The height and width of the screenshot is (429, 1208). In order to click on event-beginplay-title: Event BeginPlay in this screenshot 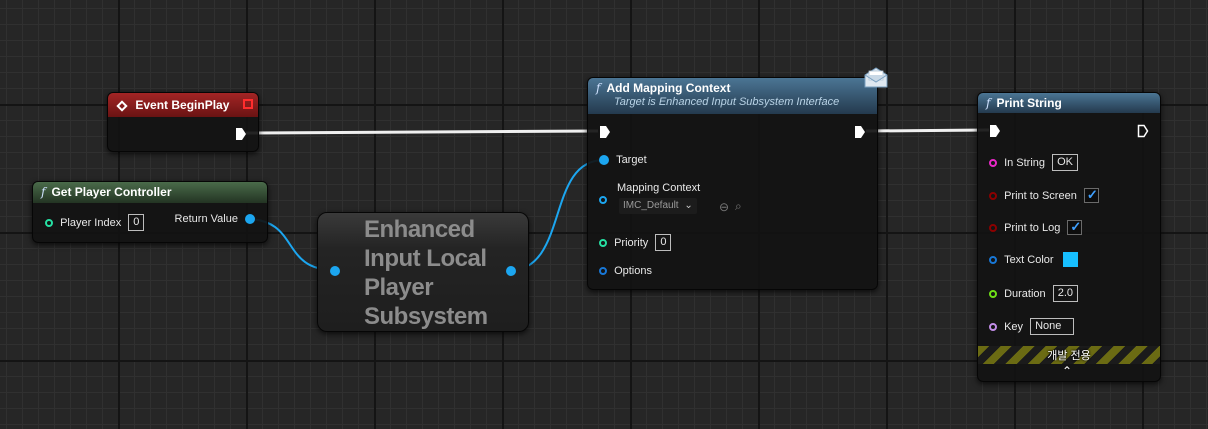, I will do `click(182, 105)`.